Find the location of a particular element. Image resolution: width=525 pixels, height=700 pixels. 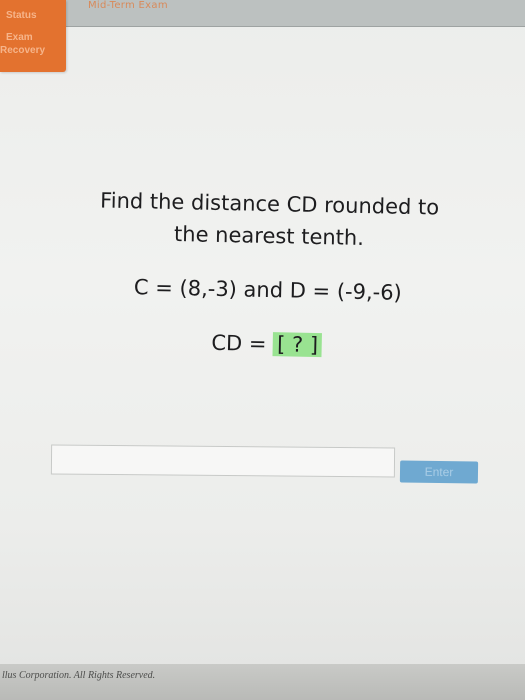

footer: llus Corporation. All Rights Reserved. is located at coordinates (262, 682).